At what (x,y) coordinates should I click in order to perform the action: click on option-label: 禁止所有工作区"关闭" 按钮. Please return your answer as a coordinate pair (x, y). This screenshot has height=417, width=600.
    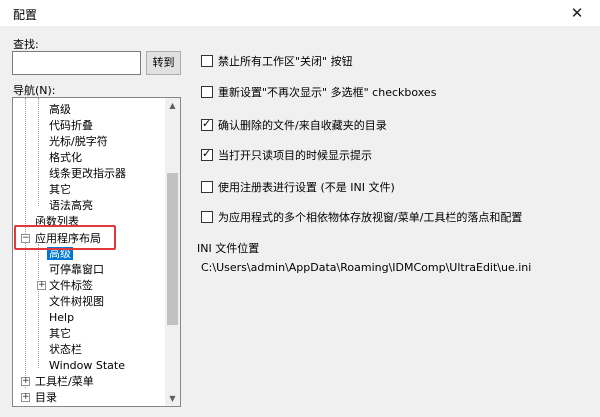
    Looking at the image, I should click on (285, 61).